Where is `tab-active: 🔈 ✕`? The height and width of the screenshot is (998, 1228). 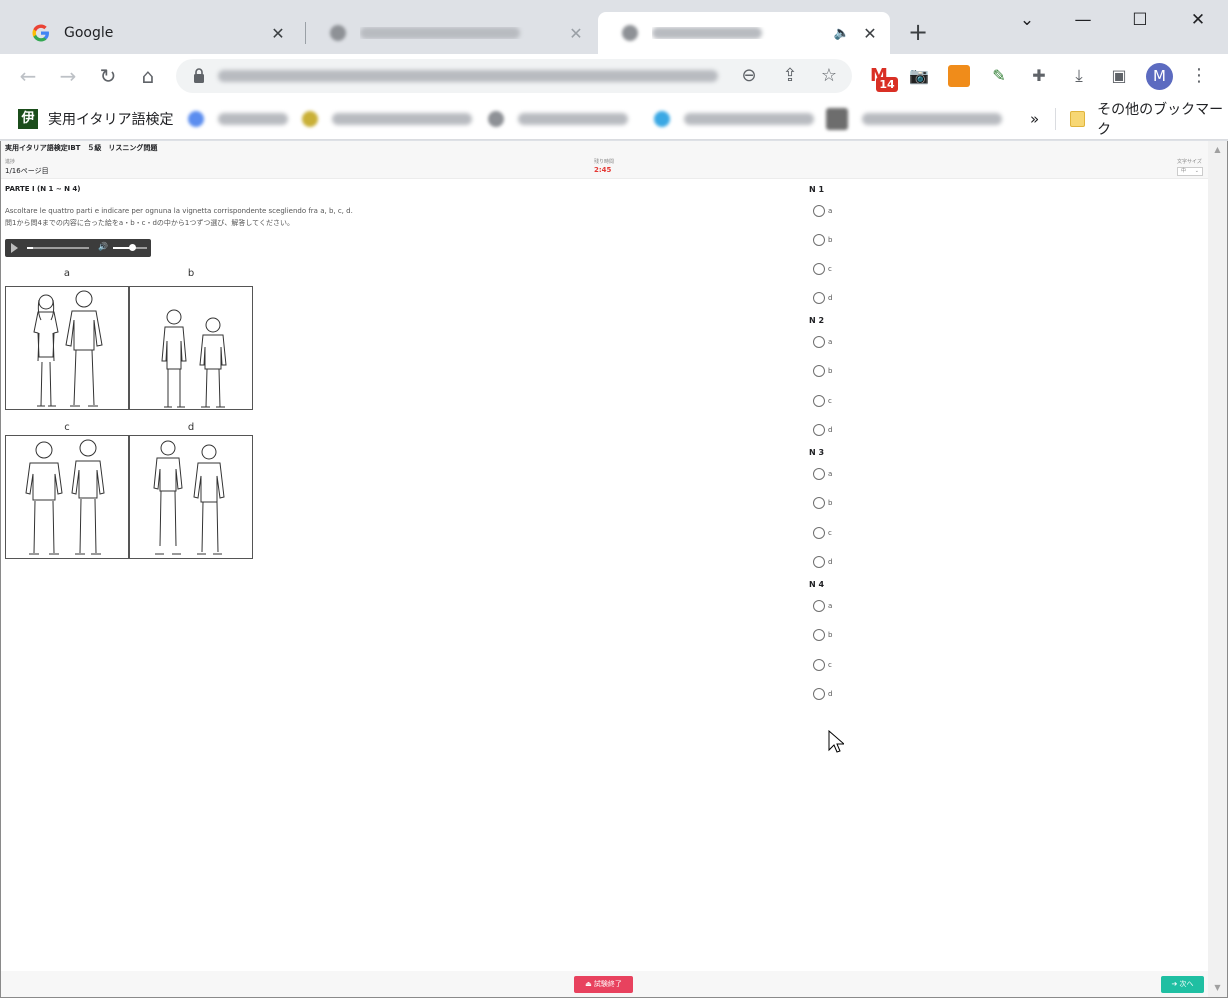
tab-active: 🔈 ✕ is located at coordinates (744, 33).